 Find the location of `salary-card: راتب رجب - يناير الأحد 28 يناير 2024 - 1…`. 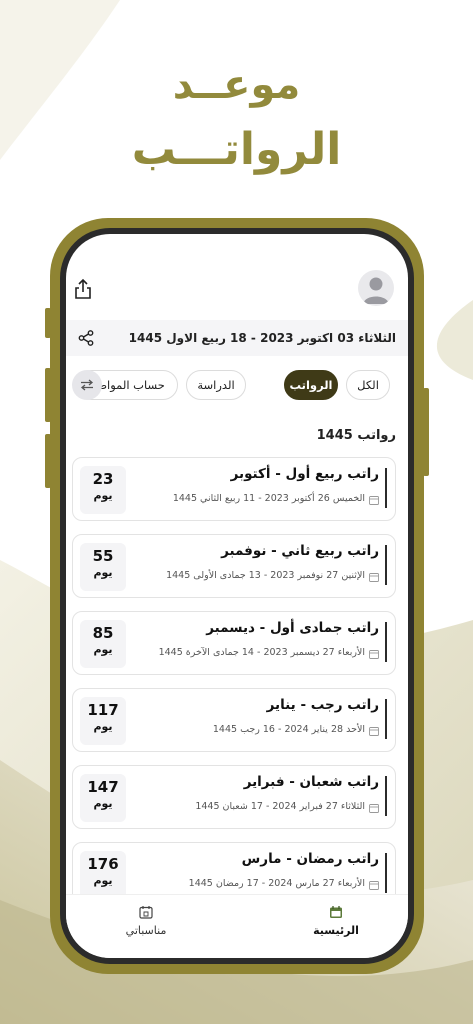

salary-card: راتب رجب - يناير الأحد 28 يناير 2024 - 1… is located at coordinates (234, 720).